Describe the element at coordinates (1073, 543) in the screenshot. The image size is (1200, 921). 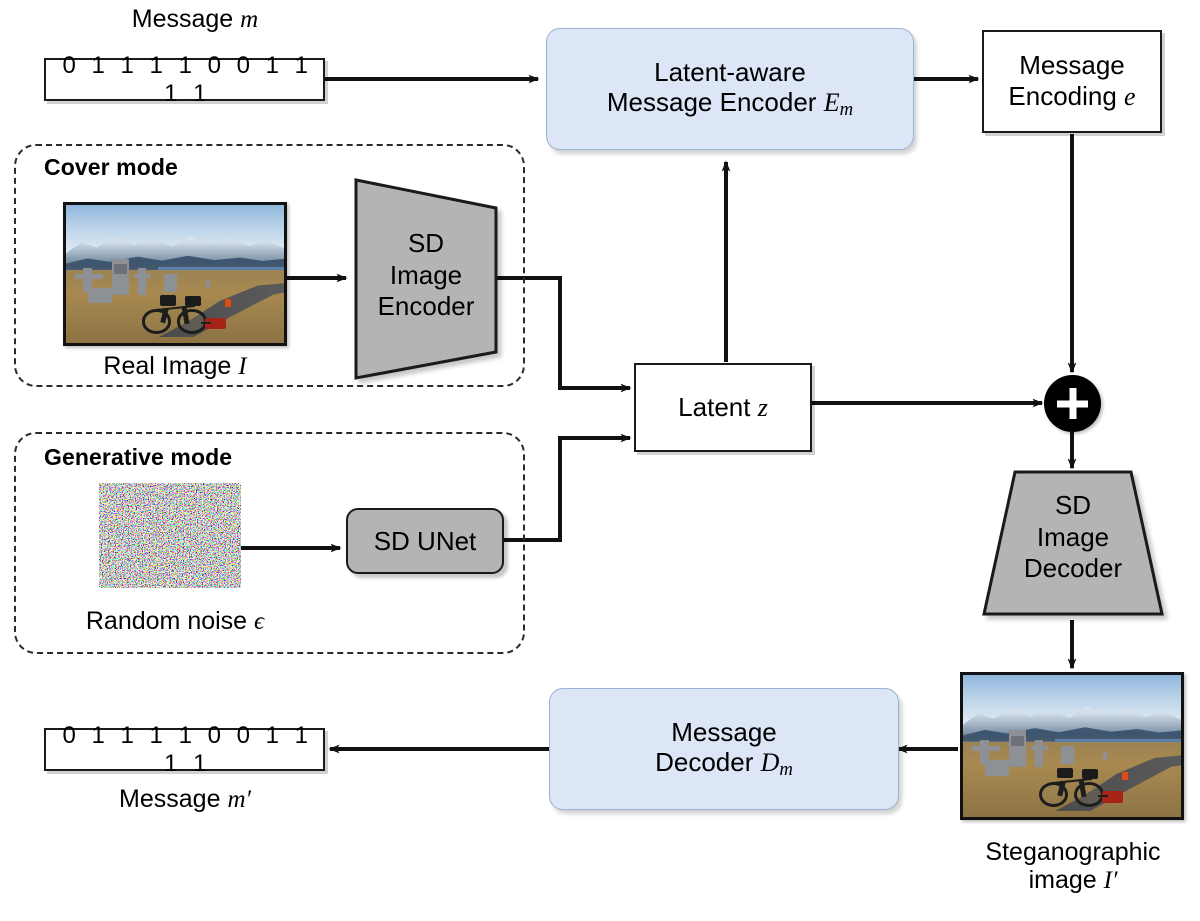
I see `sd-image-decoder-shape` at that location.